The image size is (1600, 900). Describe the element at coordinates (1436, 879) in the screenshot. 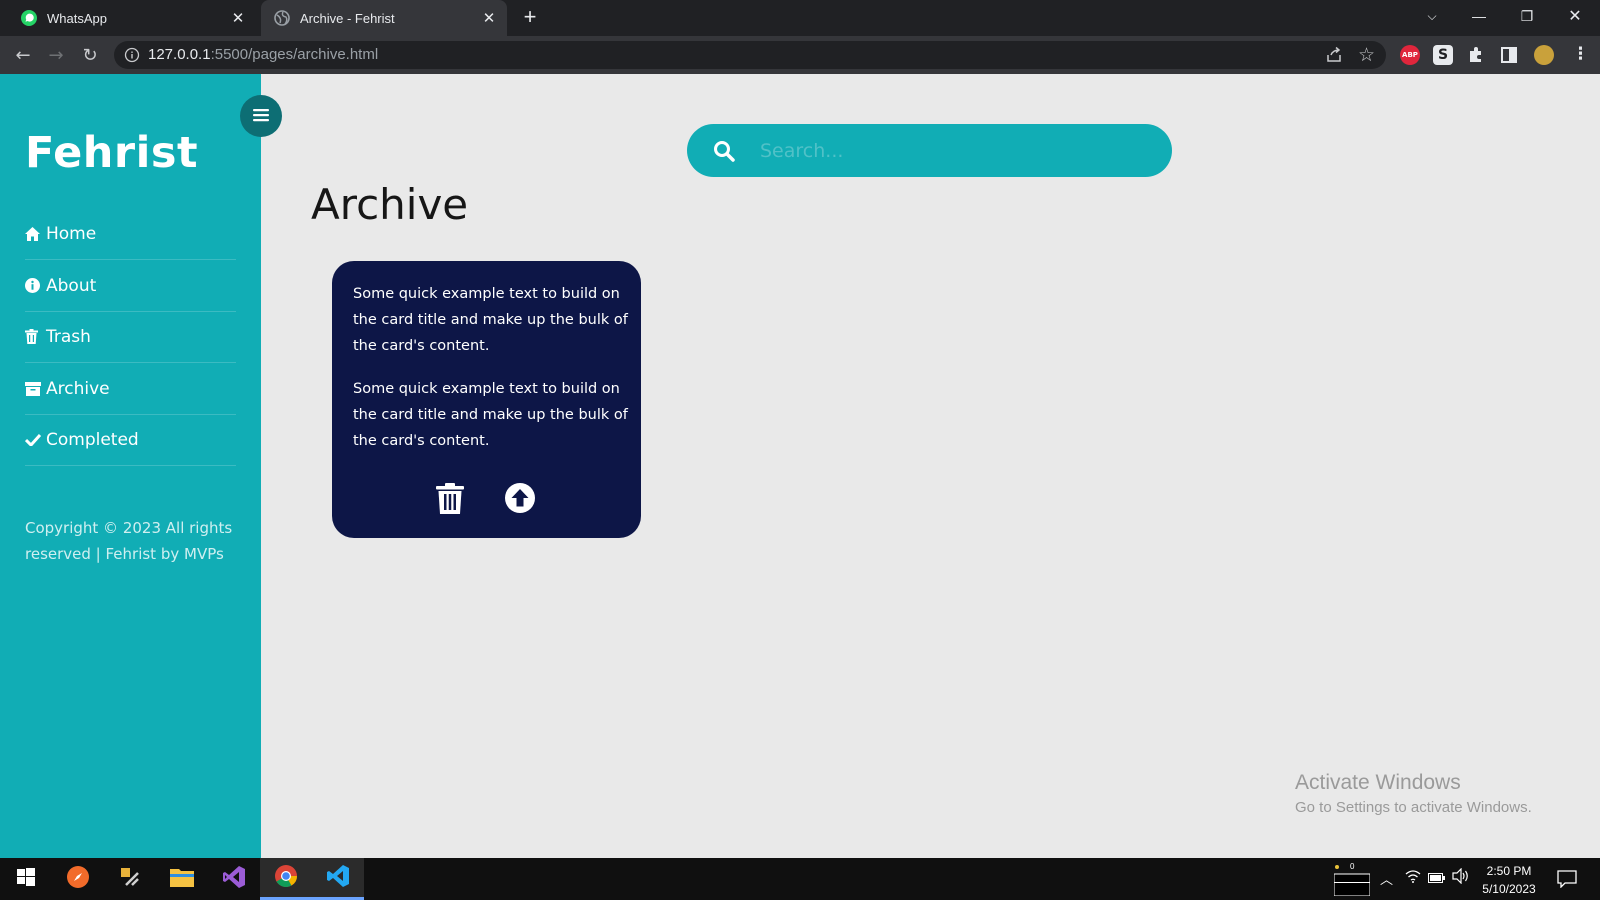

I see `battery-icon` at that location.